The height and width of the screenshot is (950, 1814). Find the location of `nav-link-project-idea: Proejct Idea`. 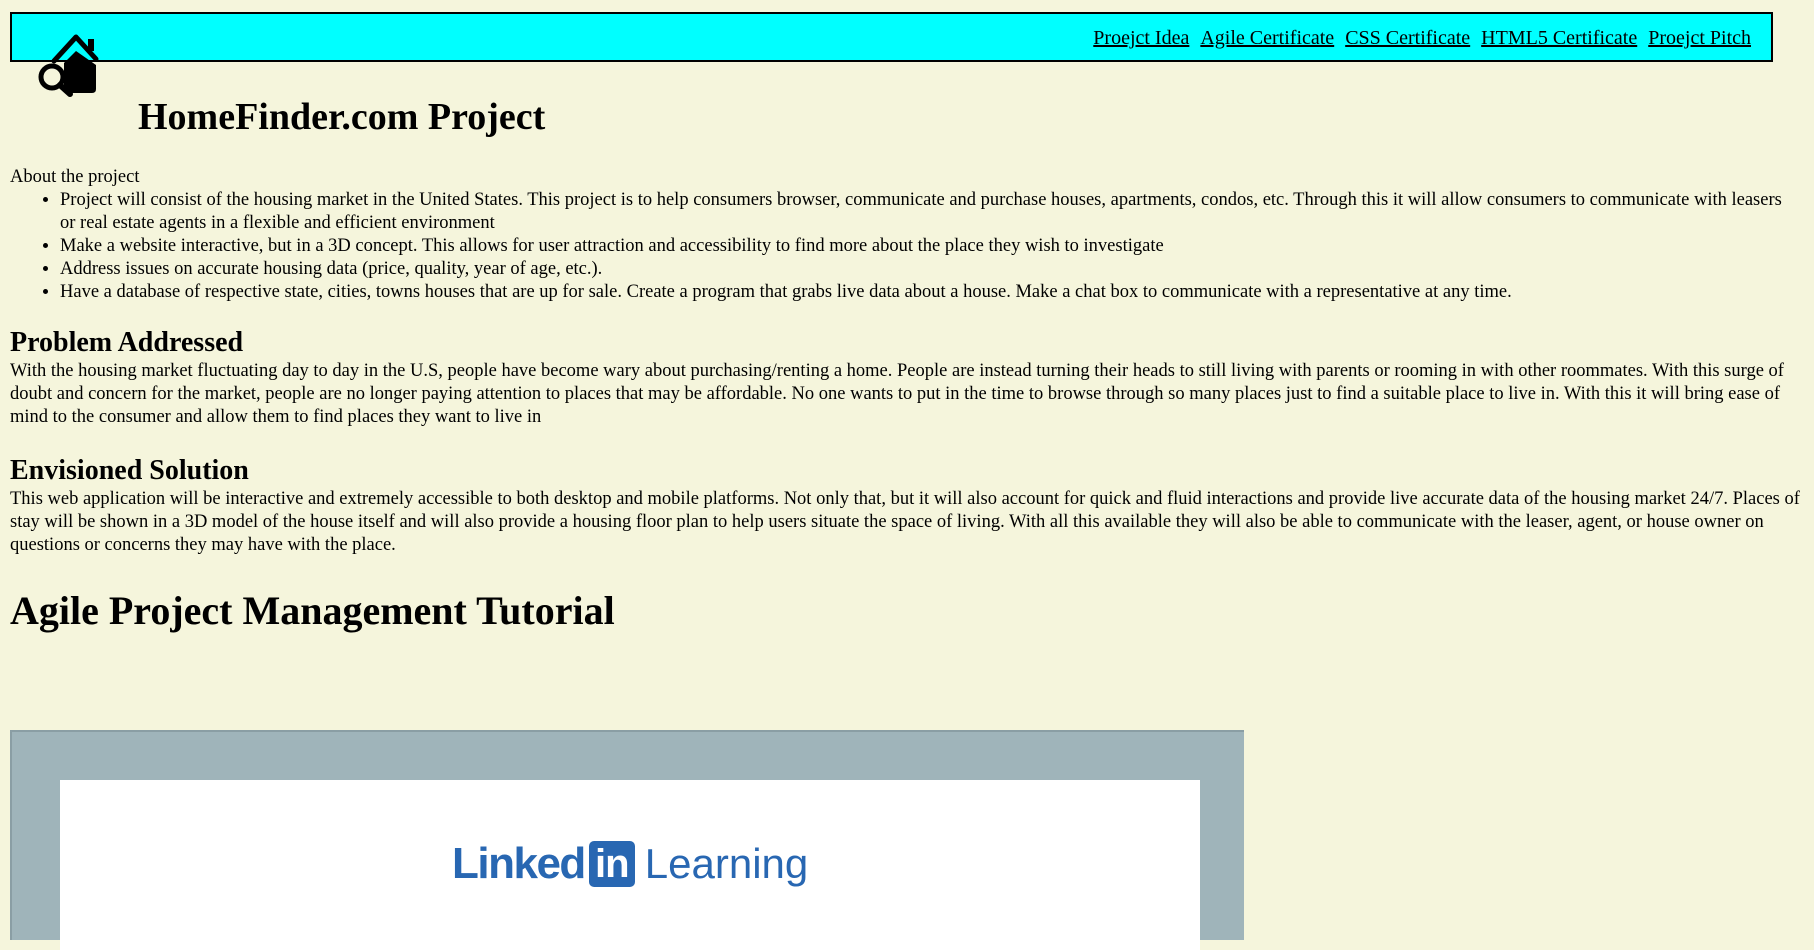

nav-link-project-idea: Proejct Idea is located at coordinates (1141, 38).